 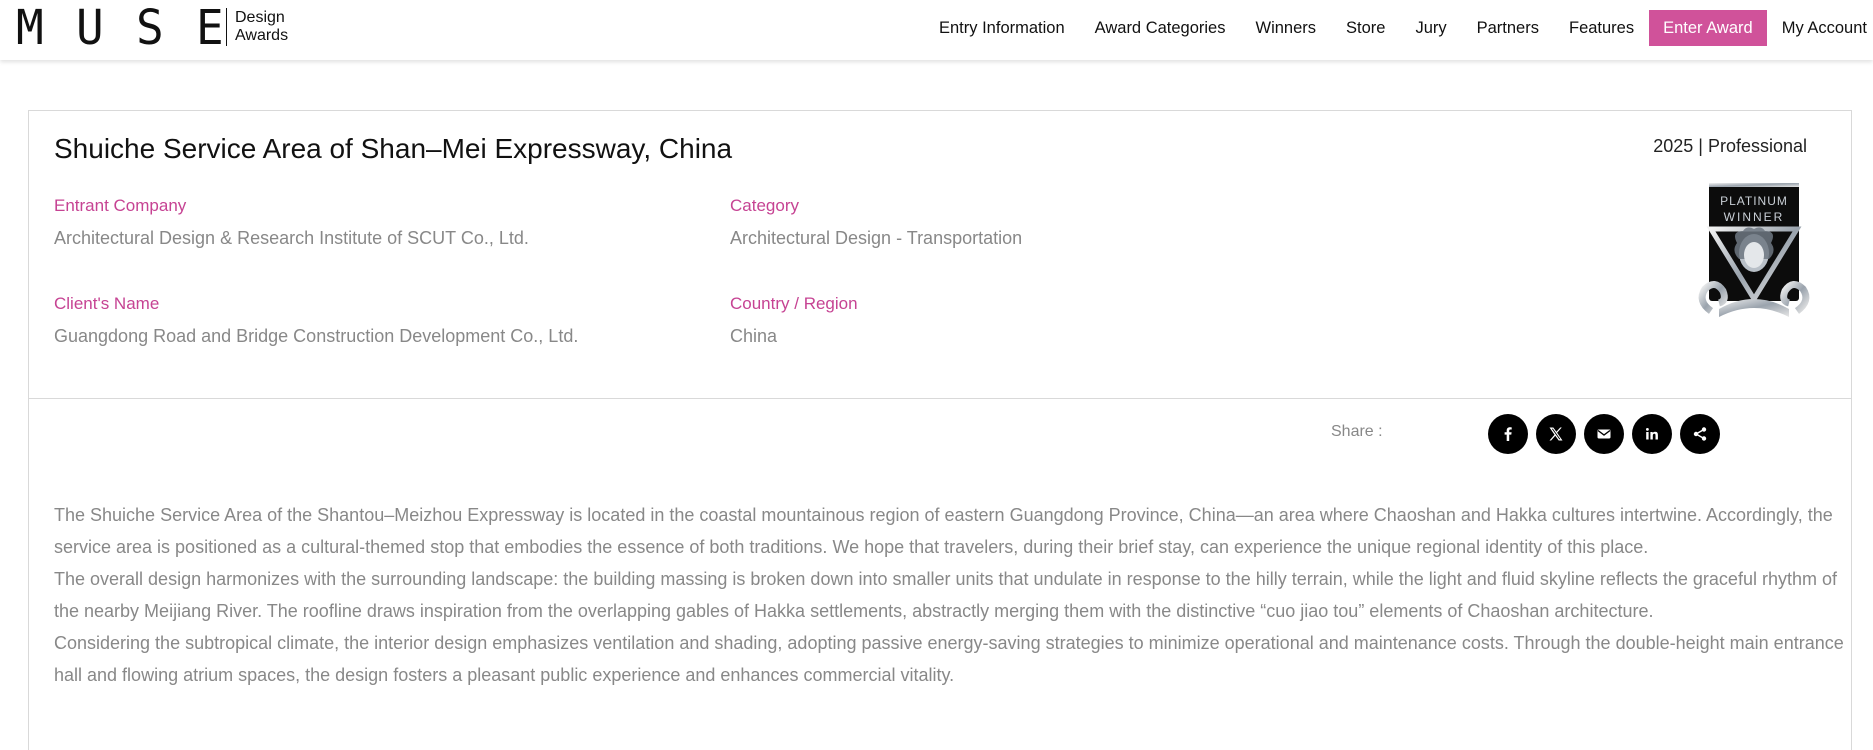 I want to click on facebook-icon, so click(x=1508, y=434).